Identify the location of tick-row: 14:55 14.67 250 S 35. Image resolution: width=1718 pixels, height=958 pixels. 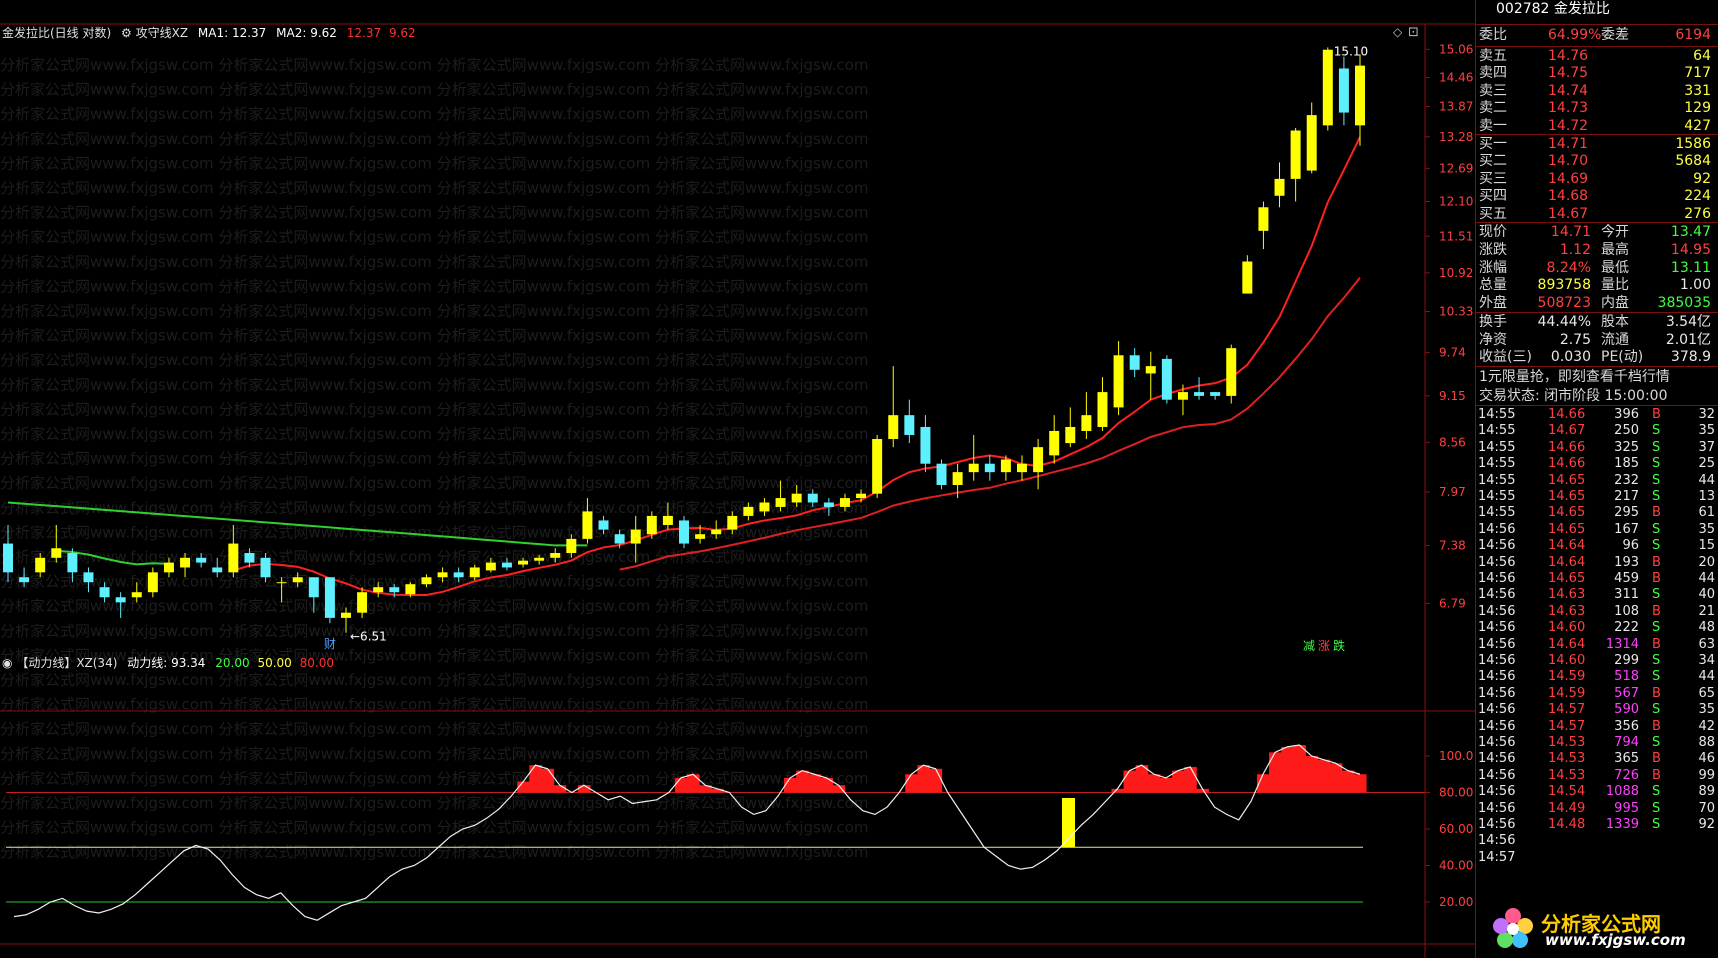
(1597, 431).